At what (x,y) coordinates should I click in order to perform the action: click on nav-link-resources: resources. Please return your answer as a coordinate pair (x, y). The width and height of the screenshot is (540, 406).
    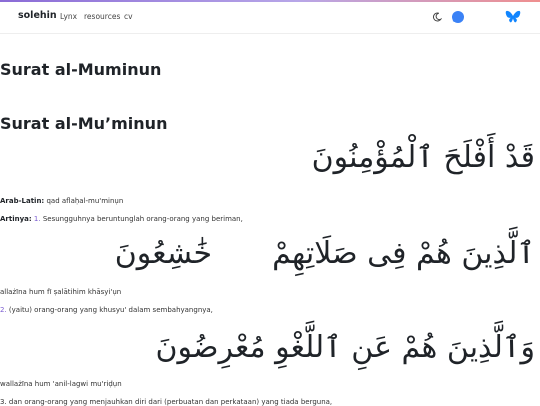
    Looking at the image, I should click on (102, 16).